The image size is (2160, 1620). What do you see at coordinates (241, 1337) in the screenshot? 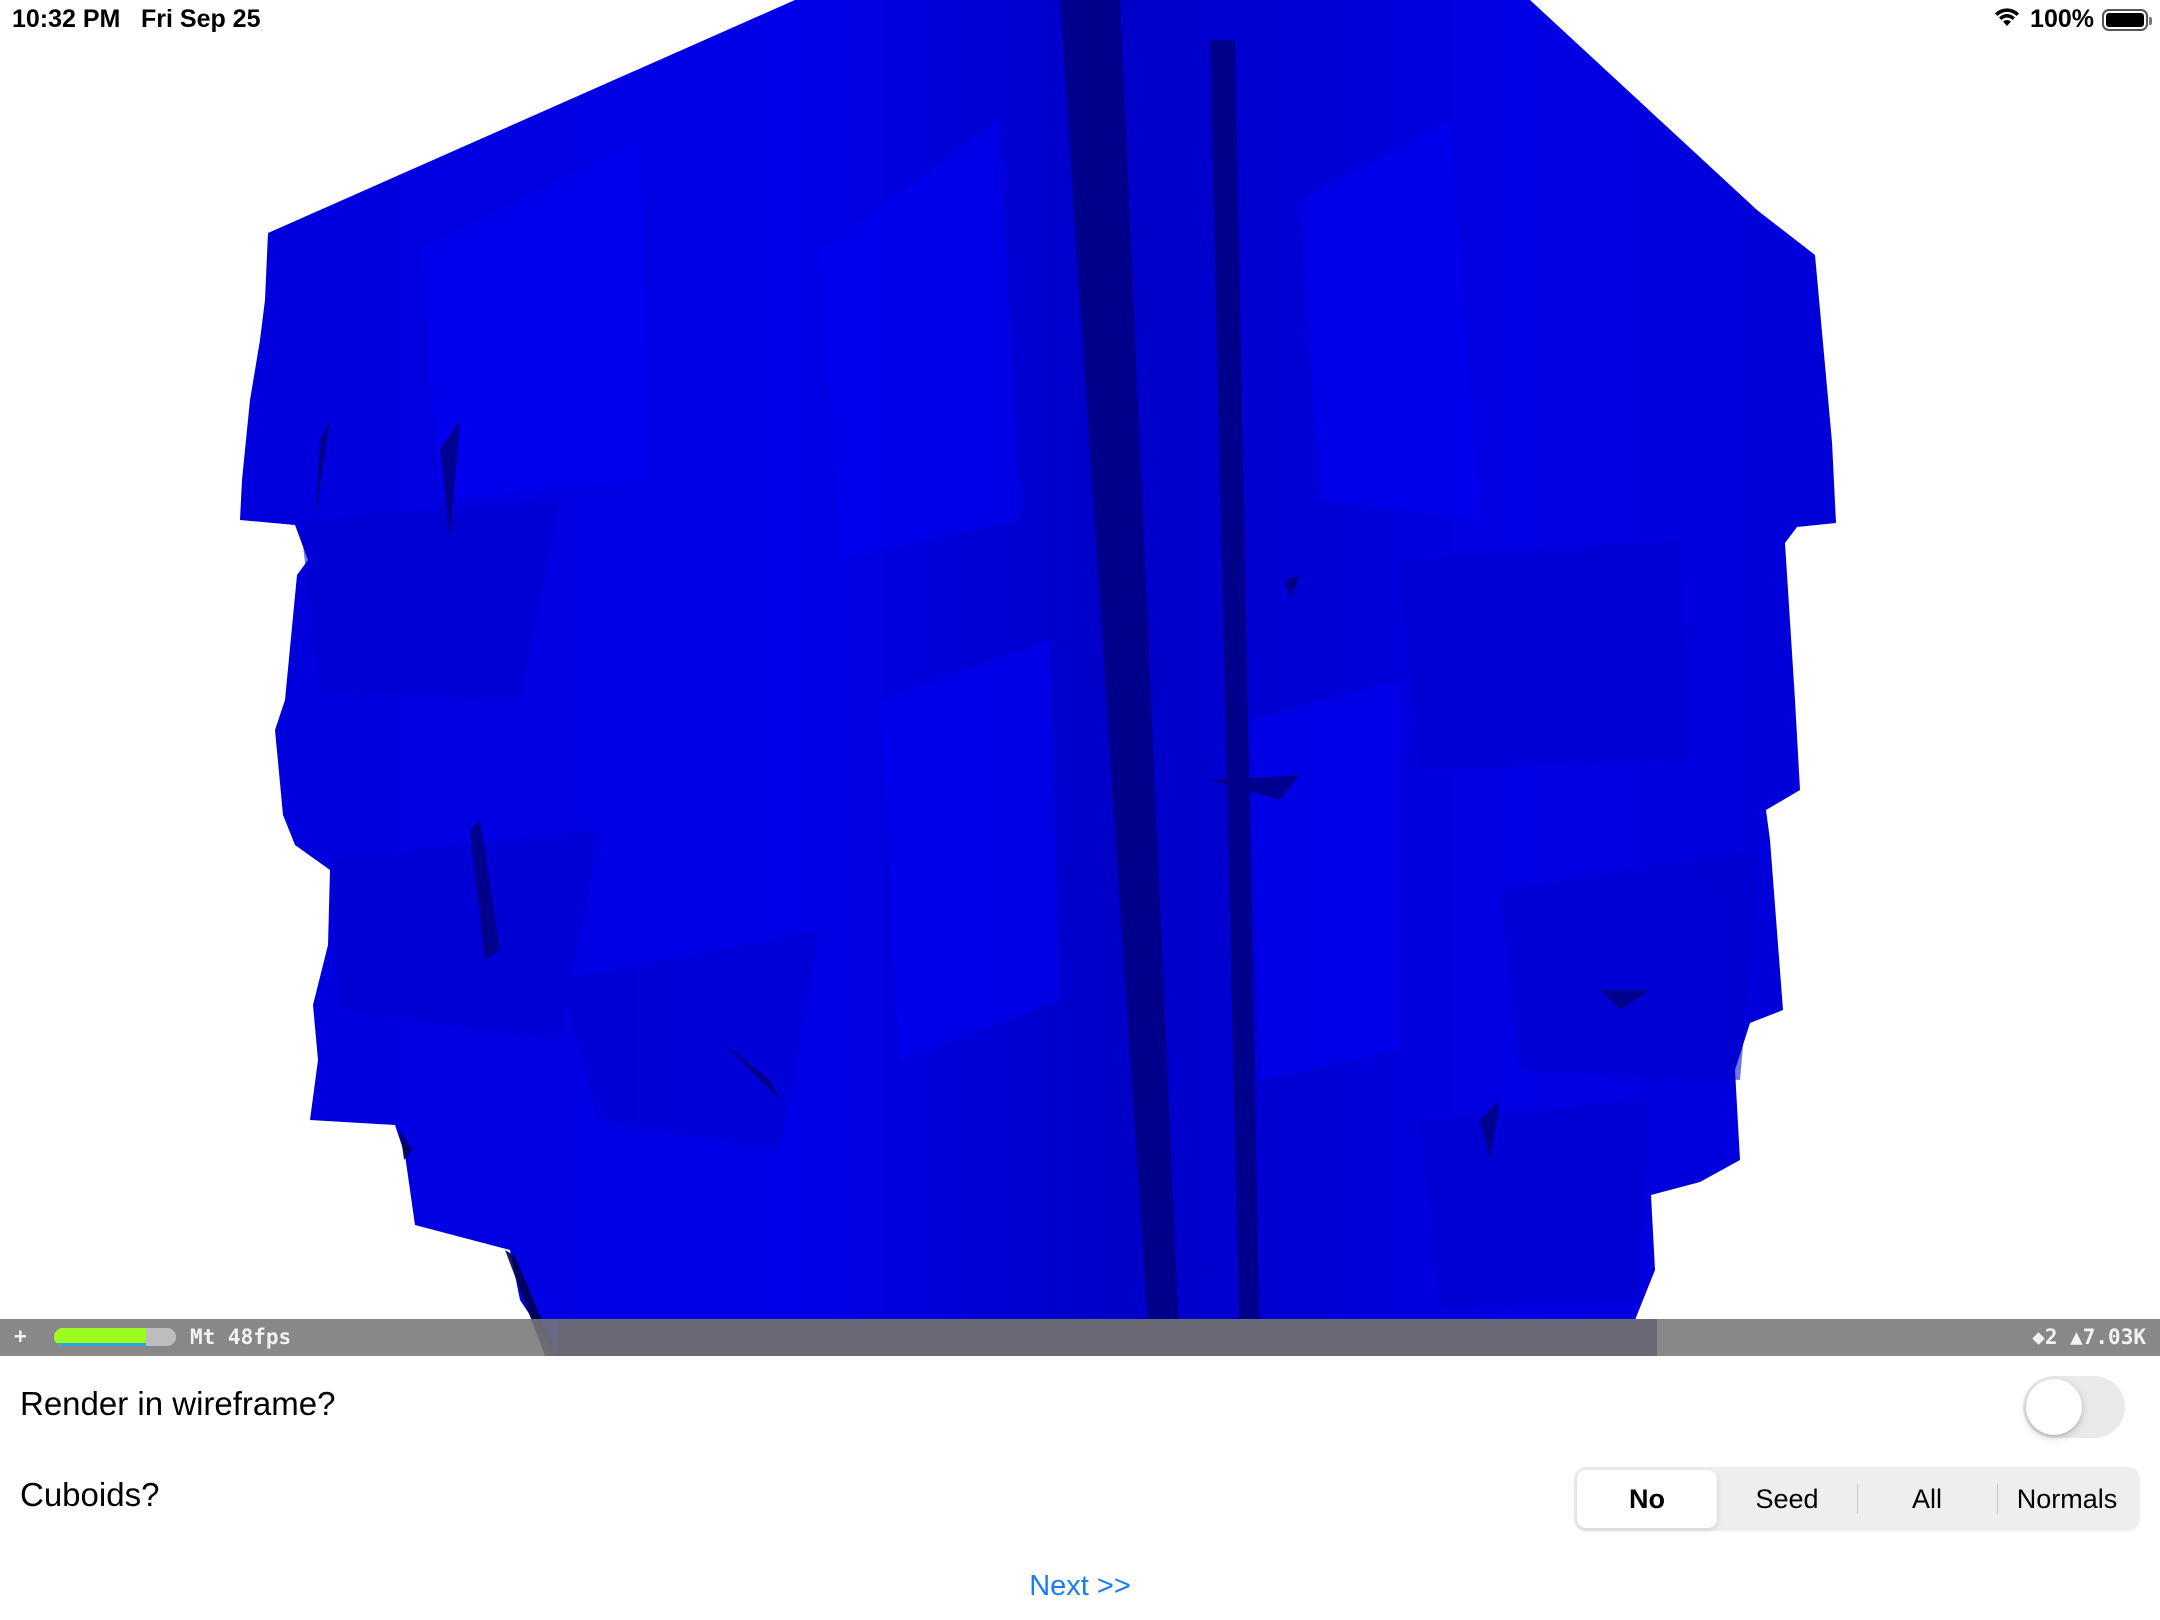
I see `fps-label: Mt 48fps` at bounding box center [241, 1337].